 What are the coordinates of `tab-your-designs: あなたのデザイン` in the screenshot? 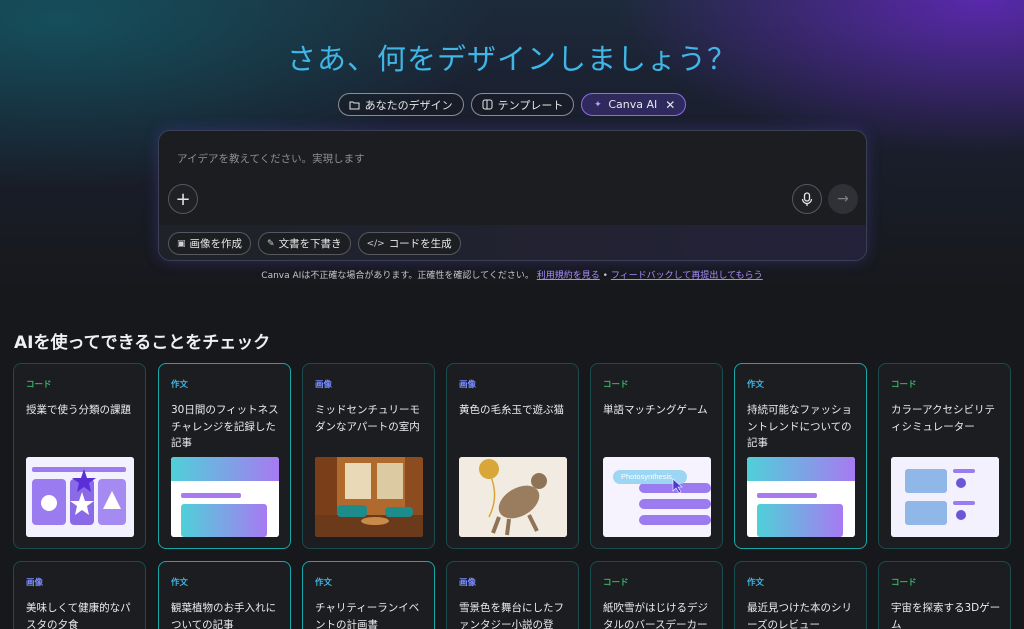 It's located at (400, 104).